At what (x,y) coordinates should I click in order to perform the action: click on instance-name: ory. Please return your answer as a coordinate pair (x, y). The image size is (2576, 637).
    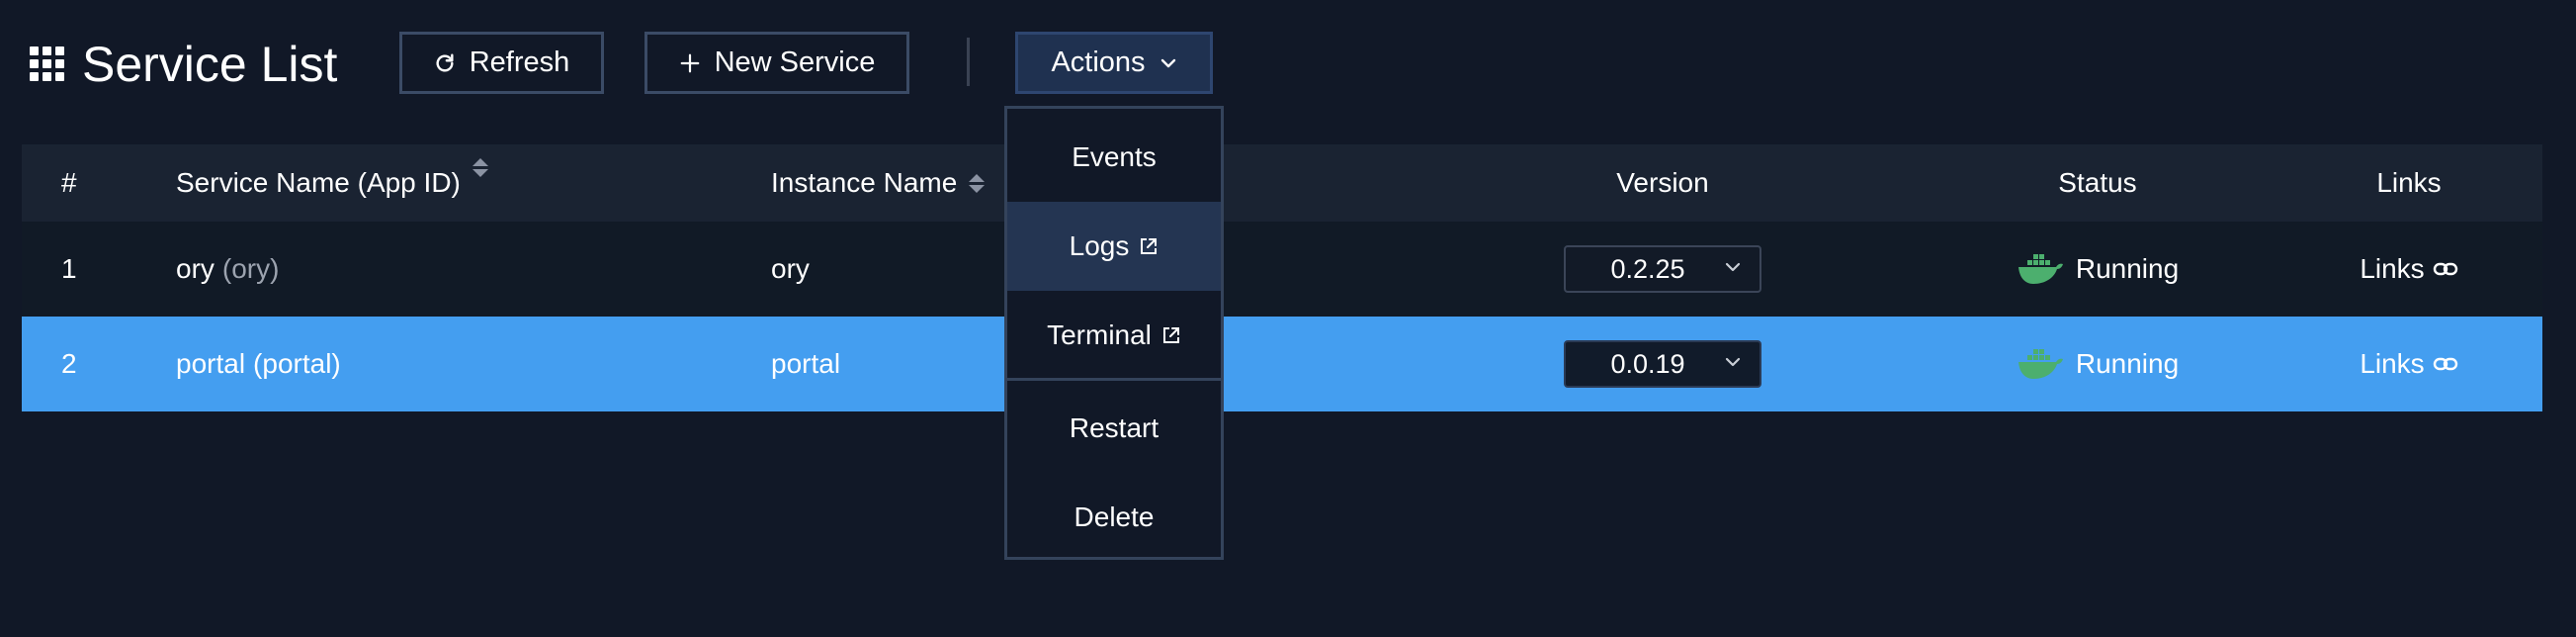
    Looking at the image, I should click on (790, 268).